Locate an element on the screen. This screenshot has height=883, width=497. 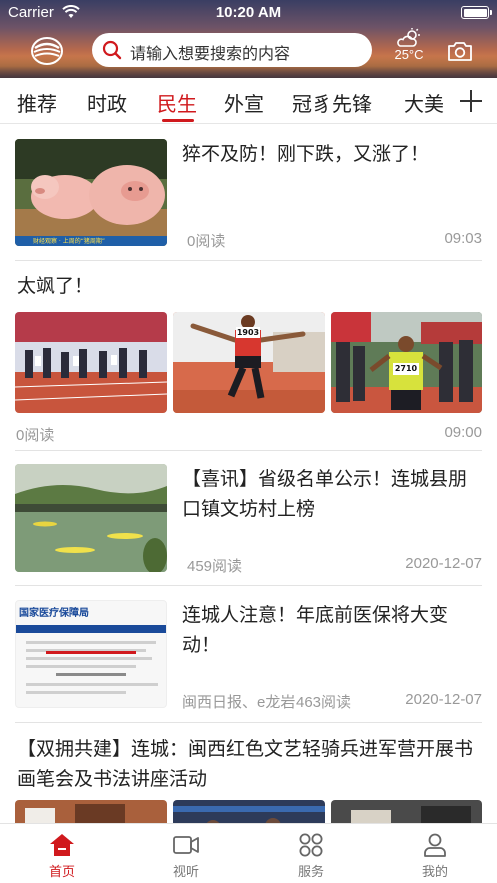
nav-label: 首页 is located at coordinates (61, 872).